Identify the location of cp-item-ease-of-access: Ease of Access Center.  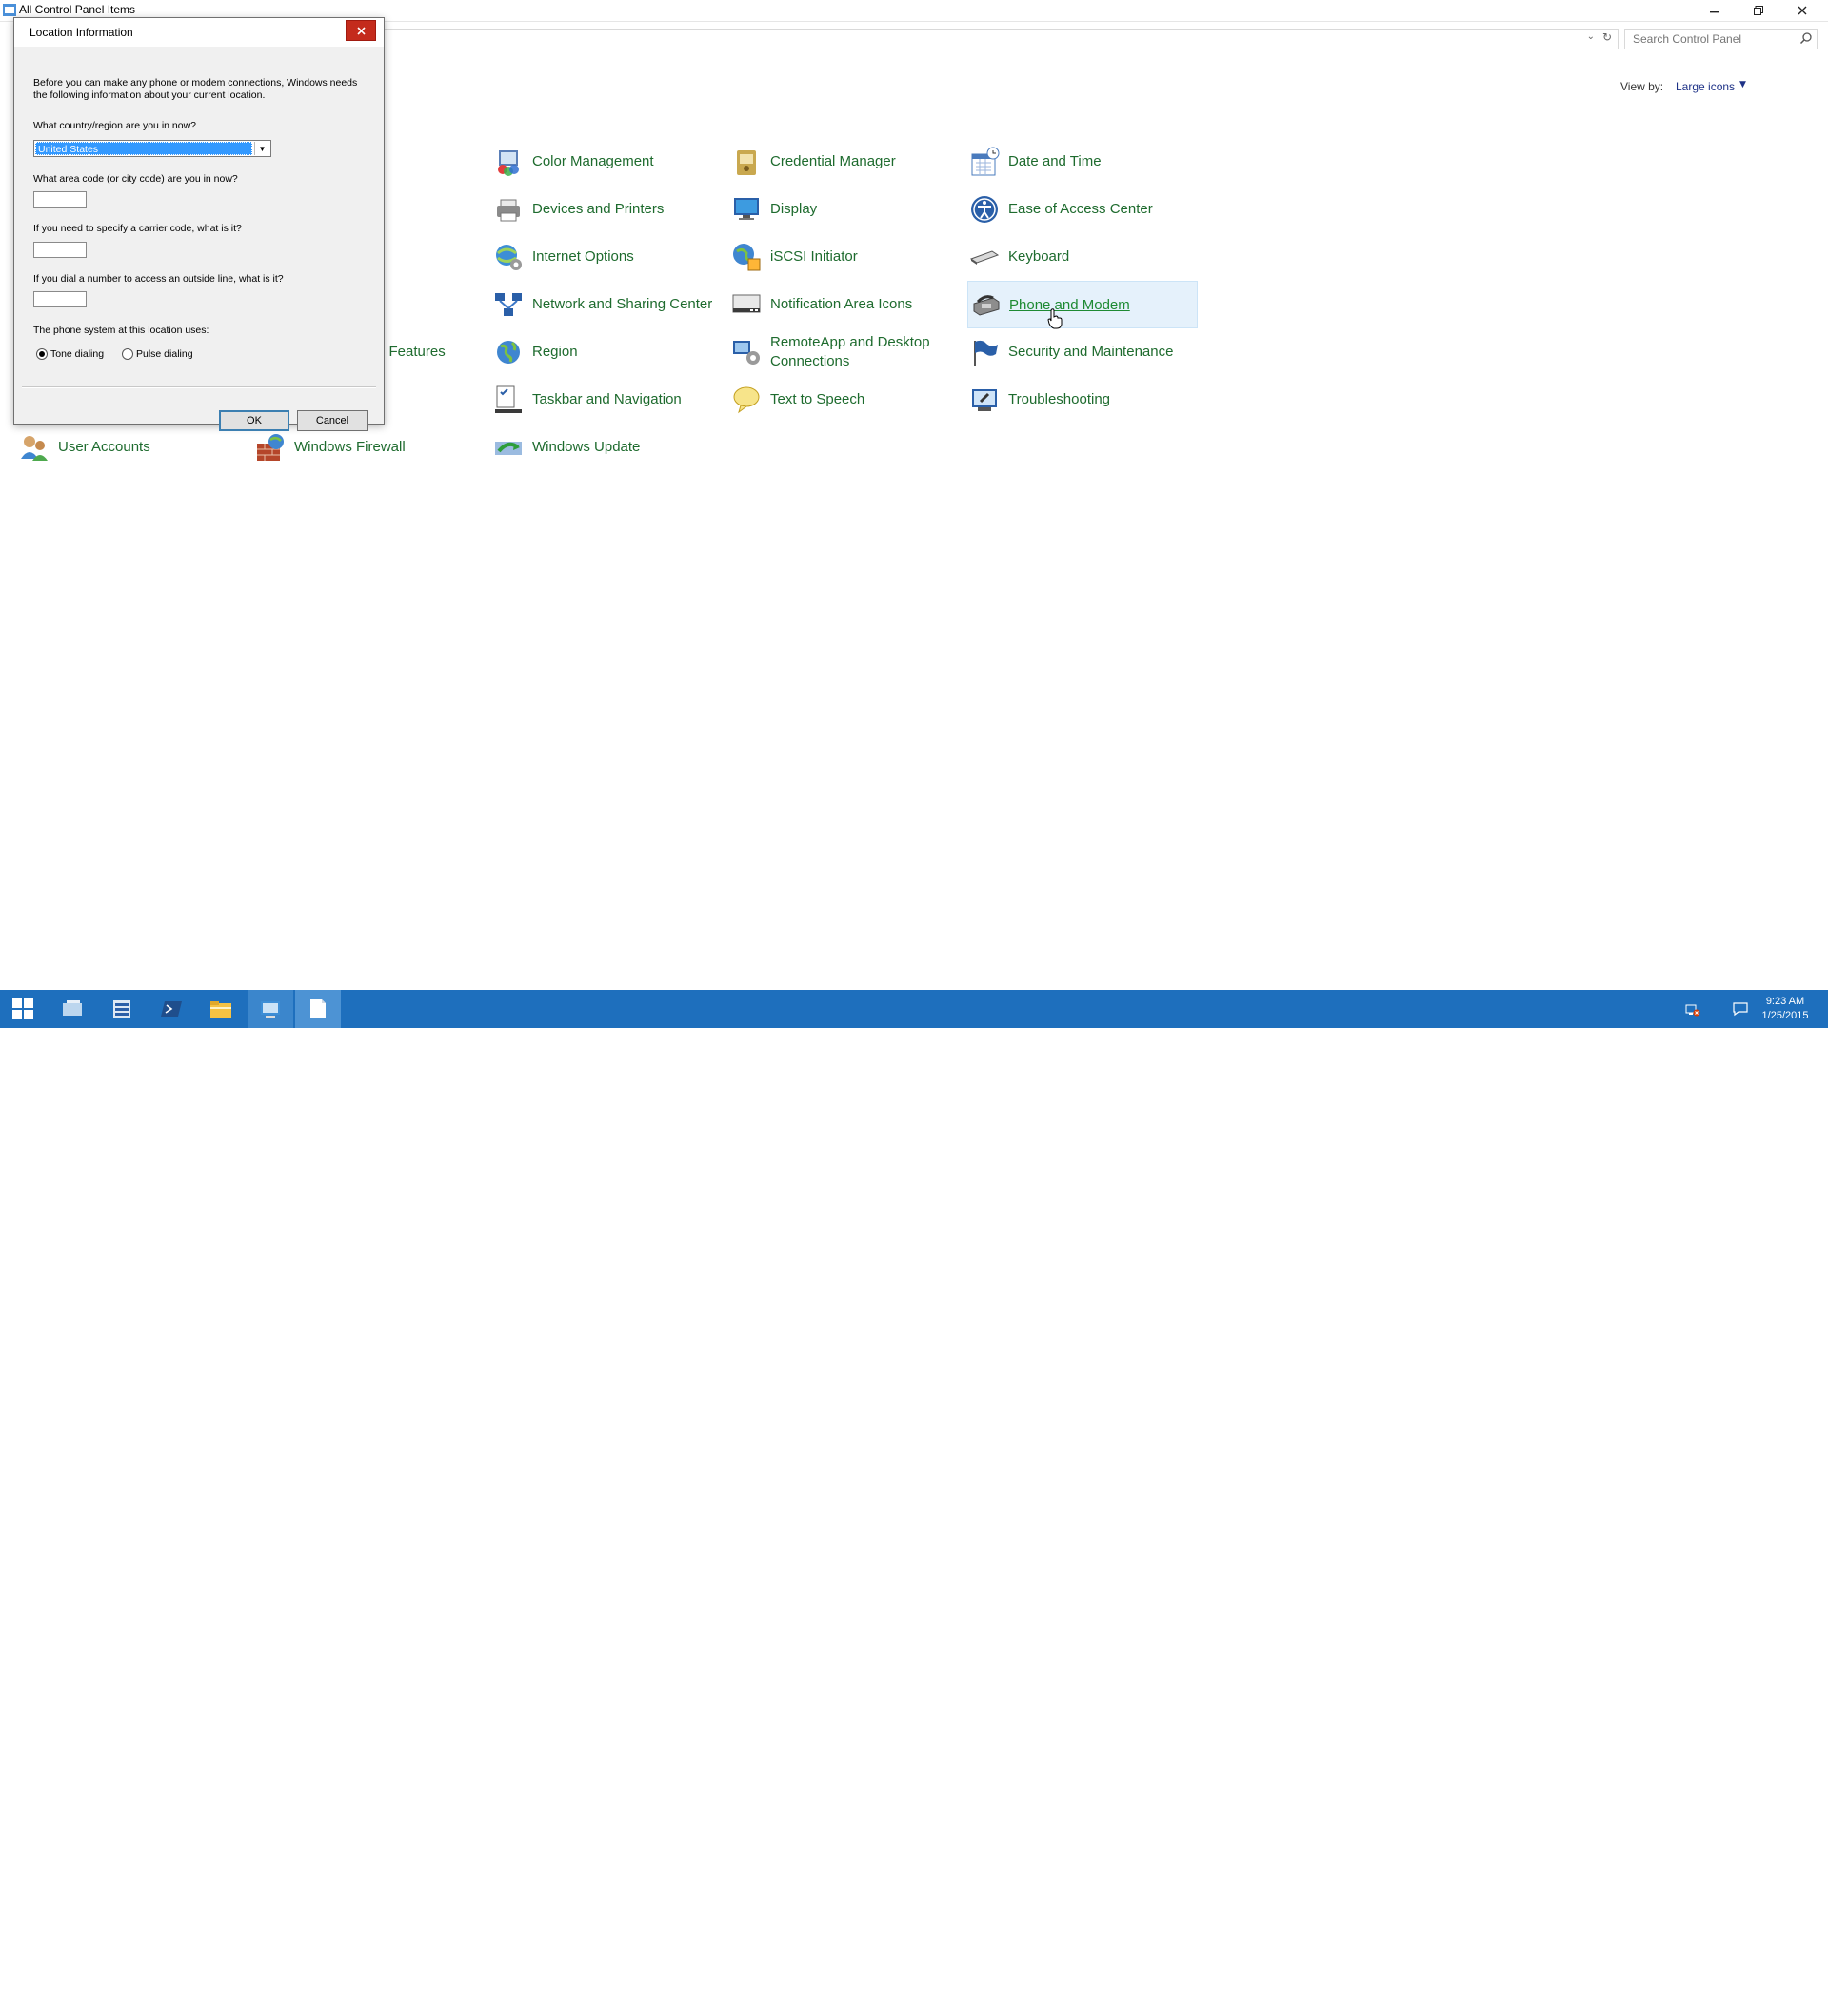
(1083, 209).